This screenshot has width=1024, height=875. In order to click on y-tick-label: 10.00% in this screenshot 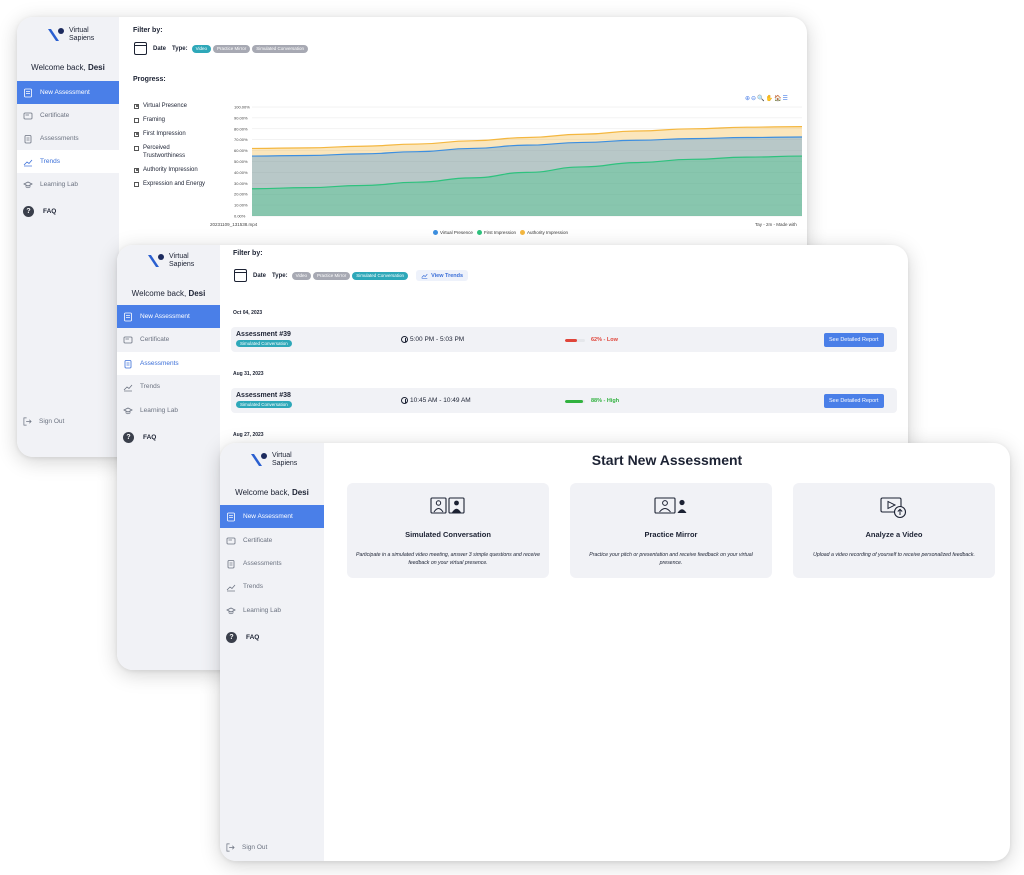, I will do `click(241, 205)`.